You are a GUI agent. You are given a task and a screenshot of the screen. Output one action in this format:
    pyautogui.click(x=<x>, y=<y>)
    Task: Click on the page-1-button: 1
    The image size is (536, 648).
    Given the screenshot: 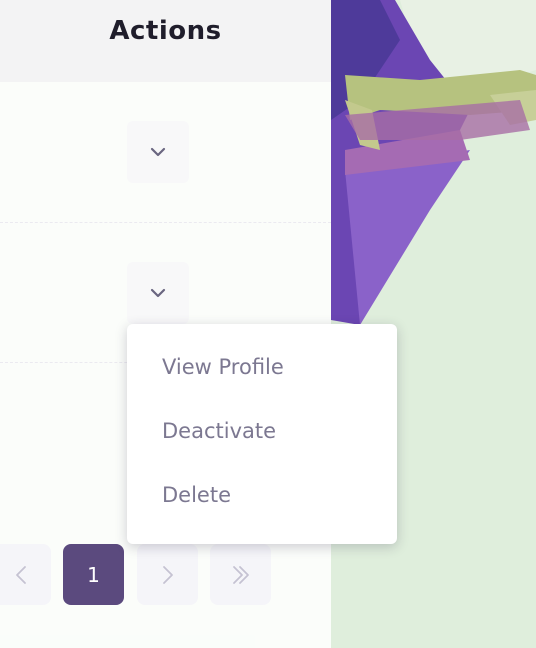 What is the action you would take?
    pyautogui.click(x=93, y=574)
    